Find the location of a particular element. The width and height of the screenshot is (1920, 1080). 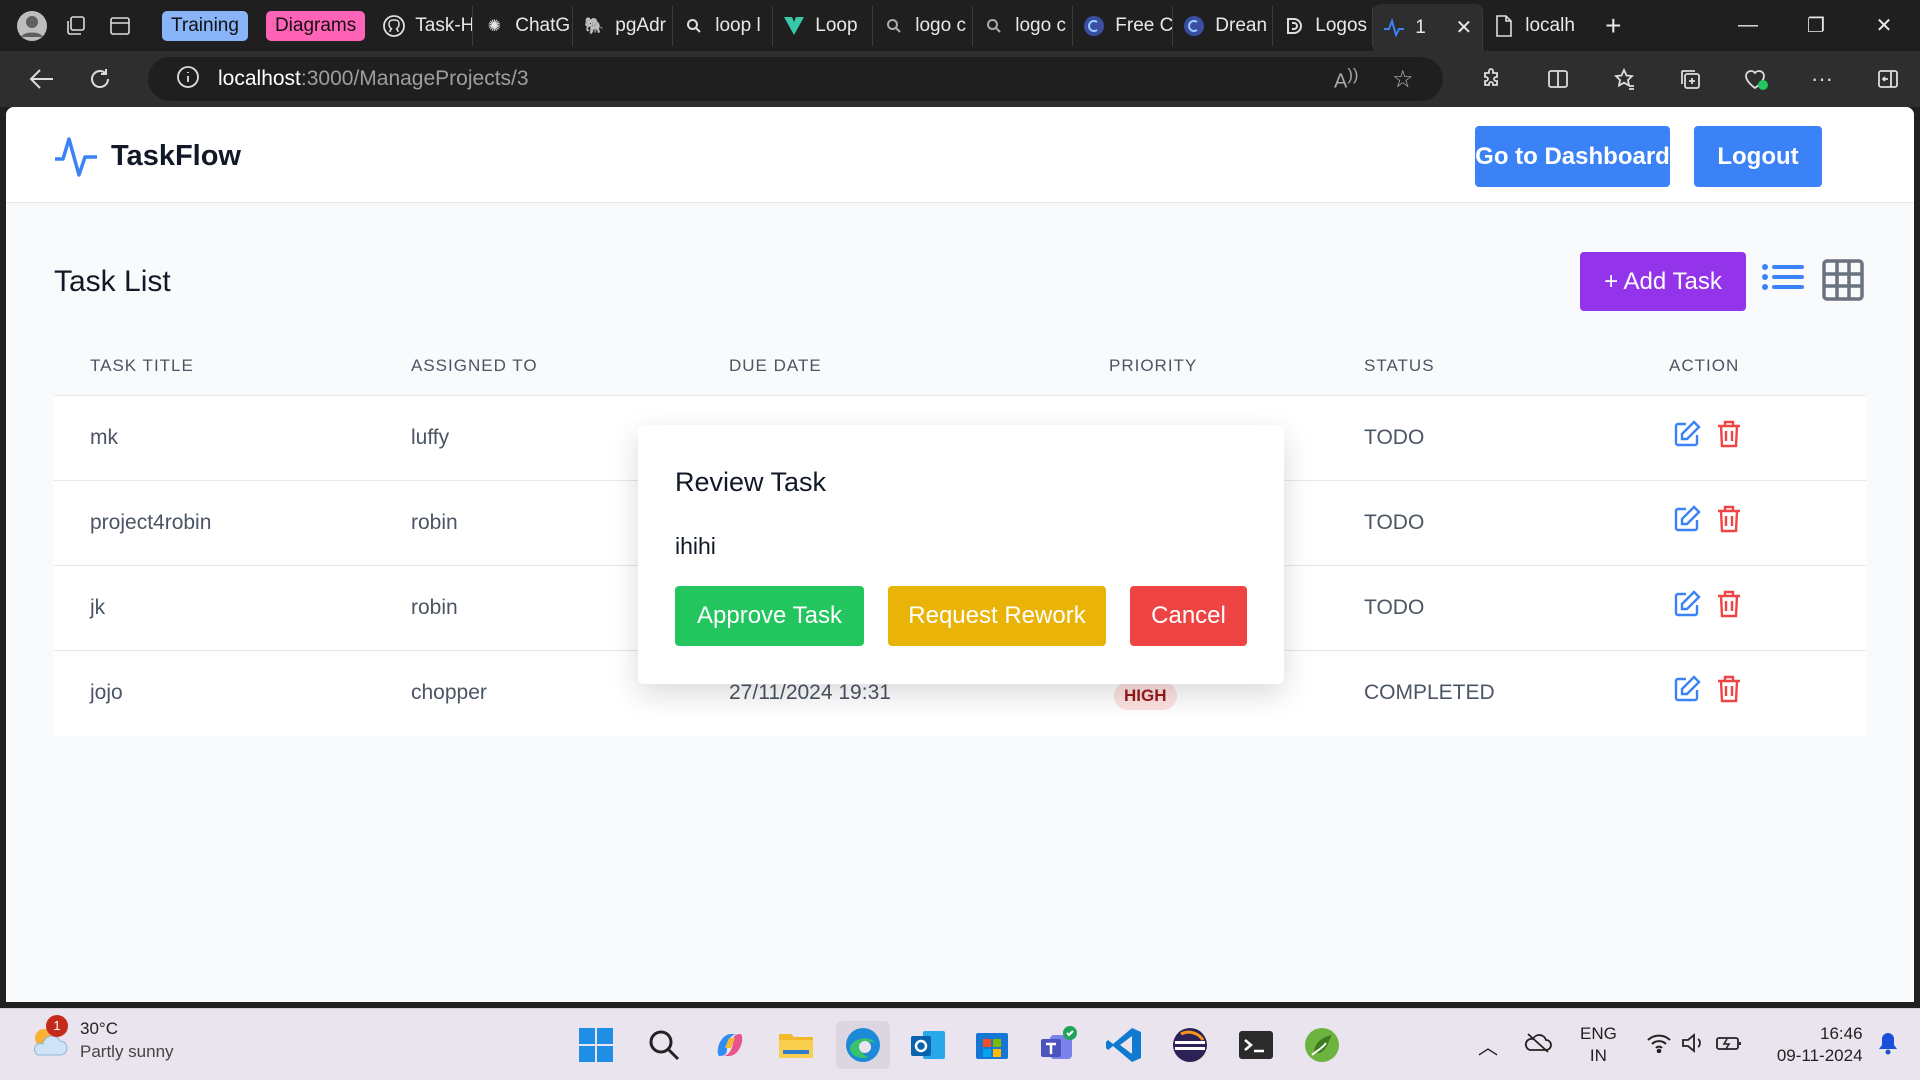

tab-label: loop l is located at coordinates (738, 25).